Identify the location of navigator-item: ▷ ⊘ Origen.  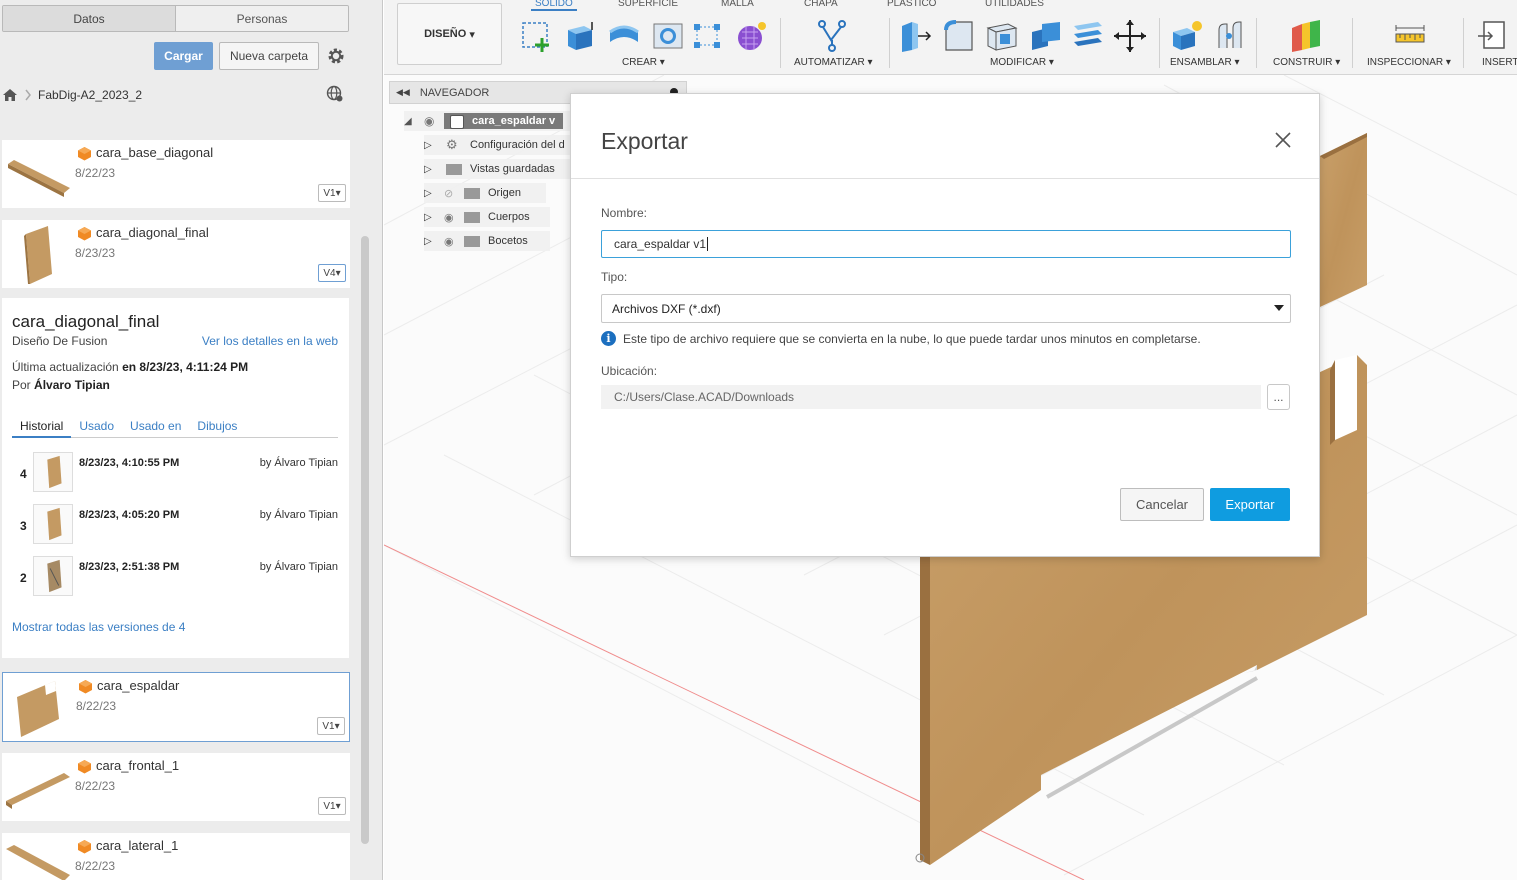
(485, 193).